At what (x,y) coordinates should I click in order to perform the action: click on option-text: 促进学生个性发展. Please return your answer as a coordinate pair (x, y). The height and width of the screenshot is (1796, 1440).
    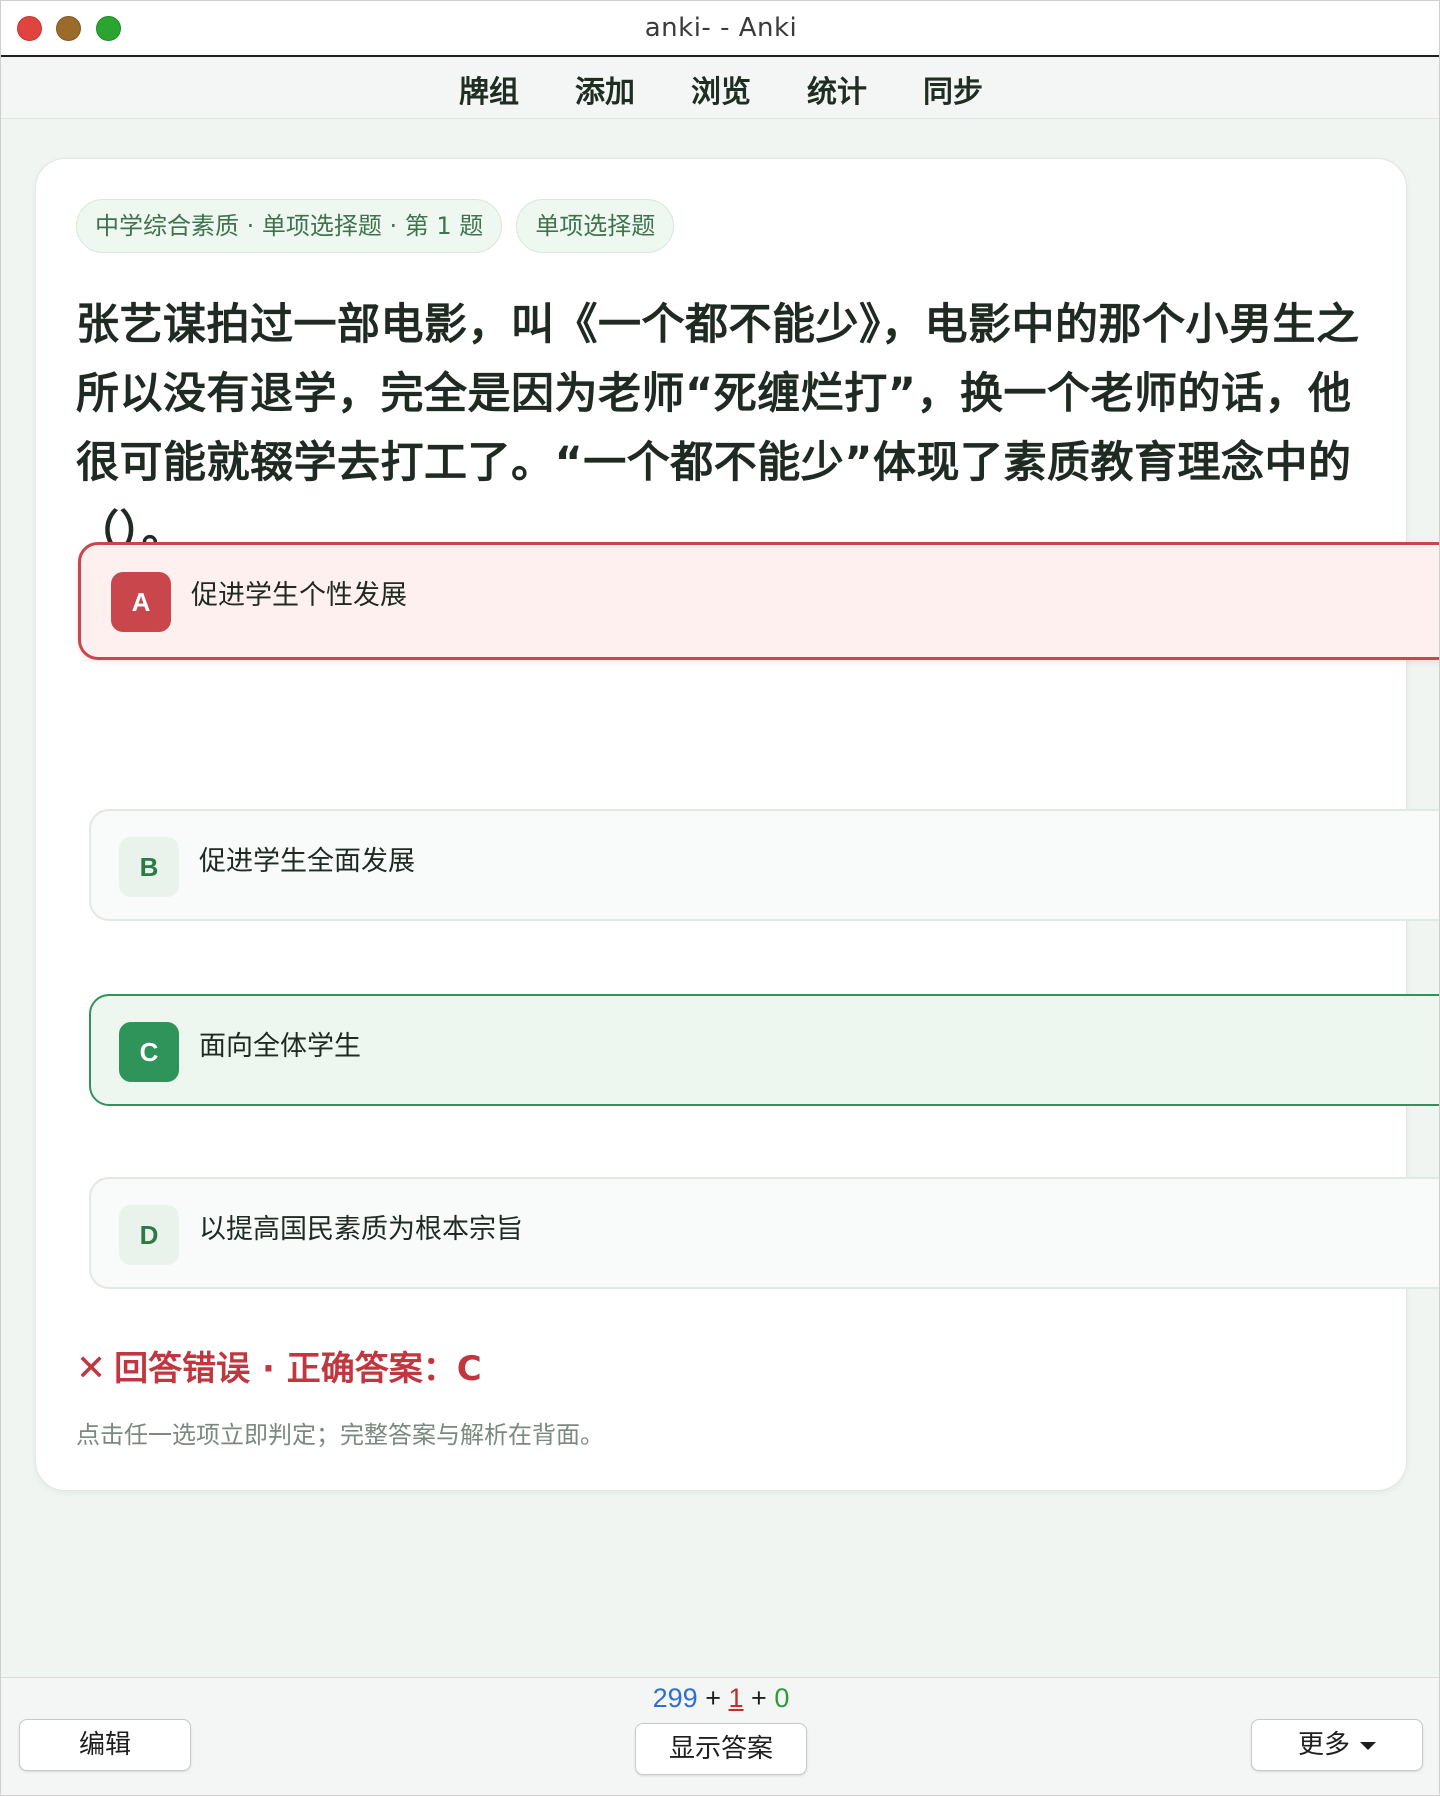
    Looking at the image, I should click on (299, 595).